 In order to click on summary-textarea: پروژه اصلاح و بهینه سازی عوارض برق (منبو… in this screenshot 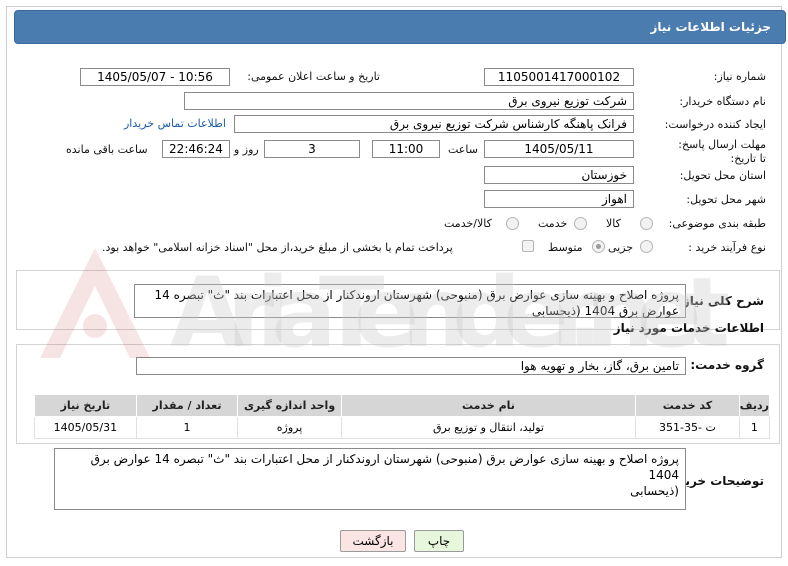, I will do `click(410, 301)`.